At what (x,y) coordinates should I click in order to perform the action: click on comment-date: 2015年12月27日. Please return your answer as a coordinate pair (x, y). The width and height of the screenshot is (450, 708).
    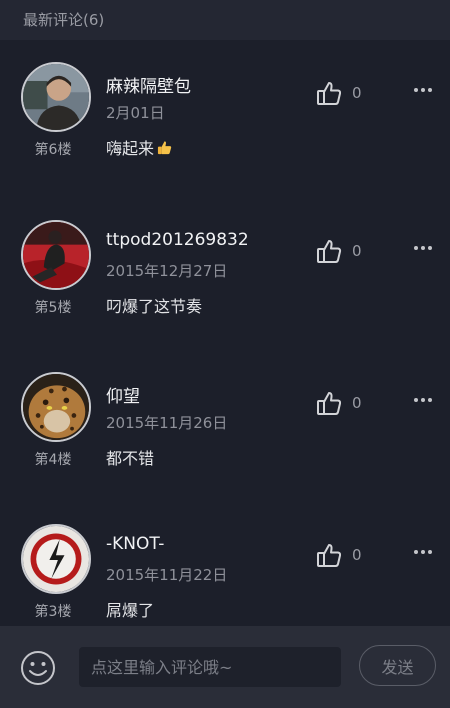
    Looking at the image, I should click on (167, 271).